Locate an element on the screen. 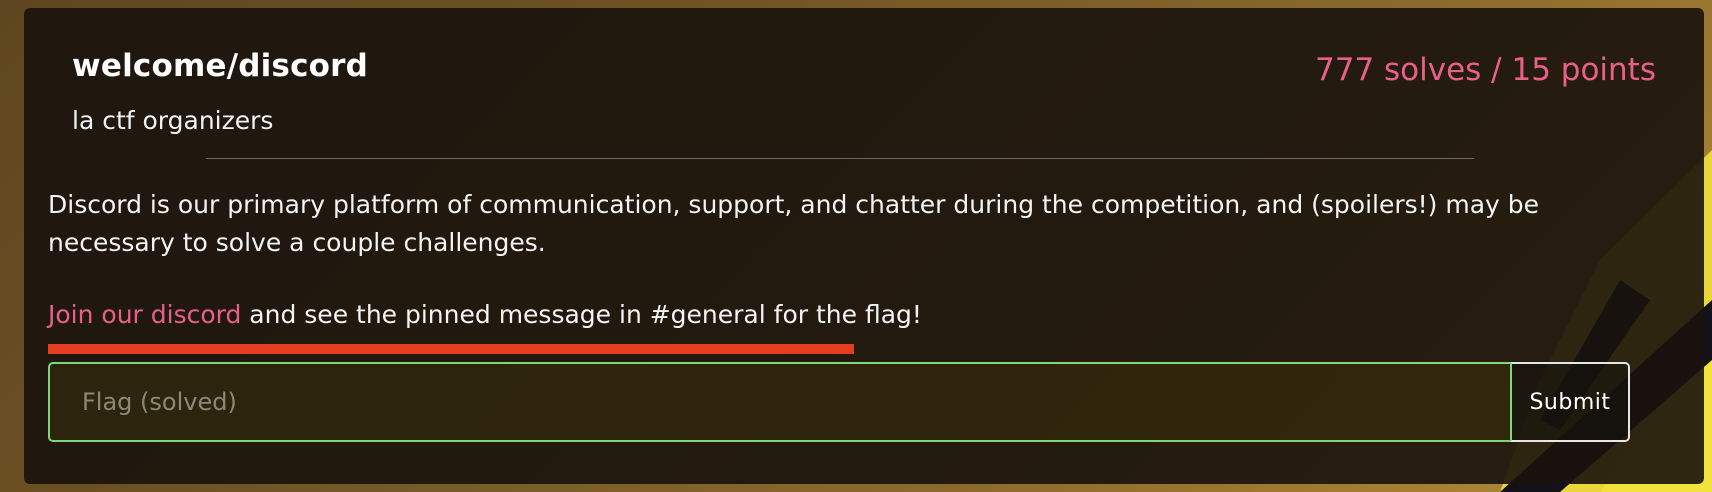 Image resolution: width=1712 pixels, height=492 pixels. join-discord-link: Join our discord is located at coordinates (144, 314).